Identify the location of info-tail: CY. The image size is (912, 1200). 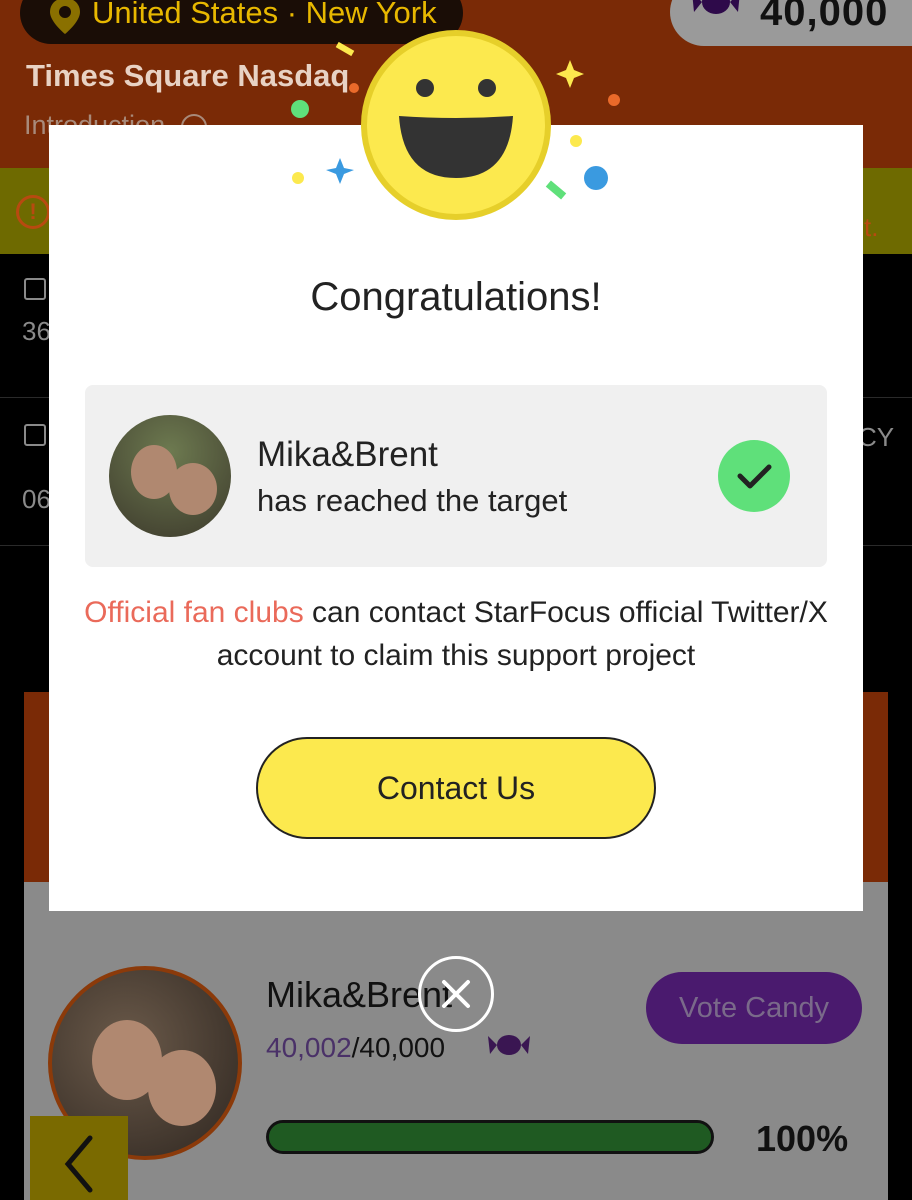
(876, 437).